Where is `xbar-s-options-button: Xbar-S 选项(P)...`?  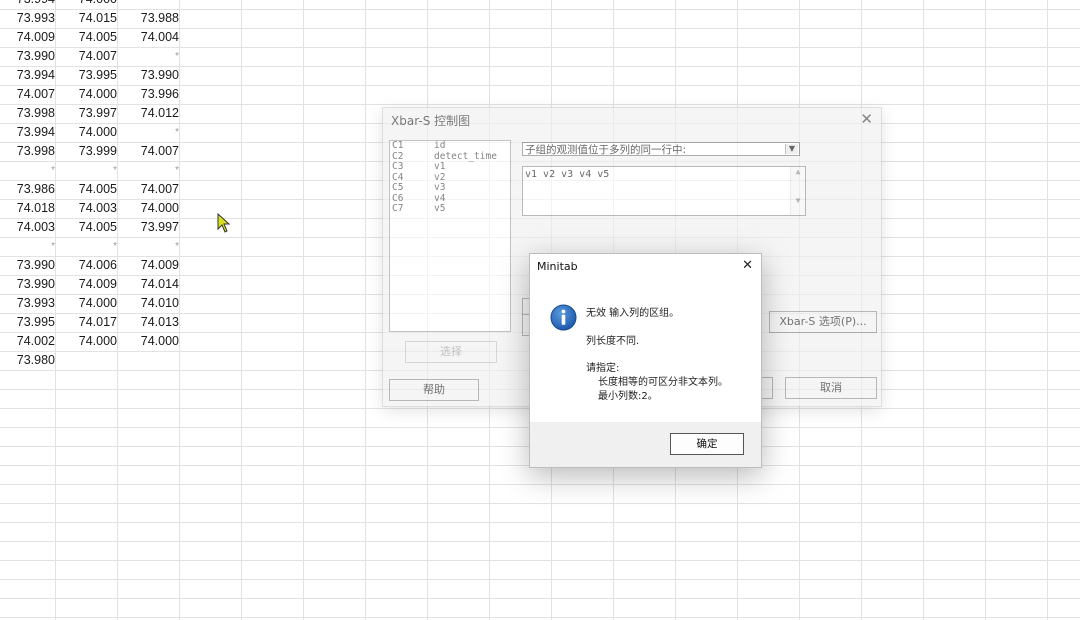 xbar-s-options-button: Xbar-S 选项(P)... is located at coordinates (823, 322).